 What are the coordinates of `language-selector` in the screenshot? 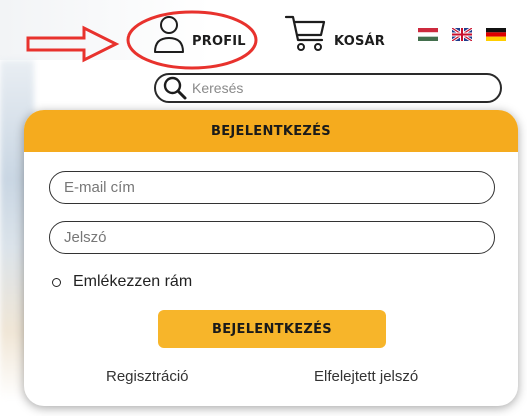 It's located at (462, 34).